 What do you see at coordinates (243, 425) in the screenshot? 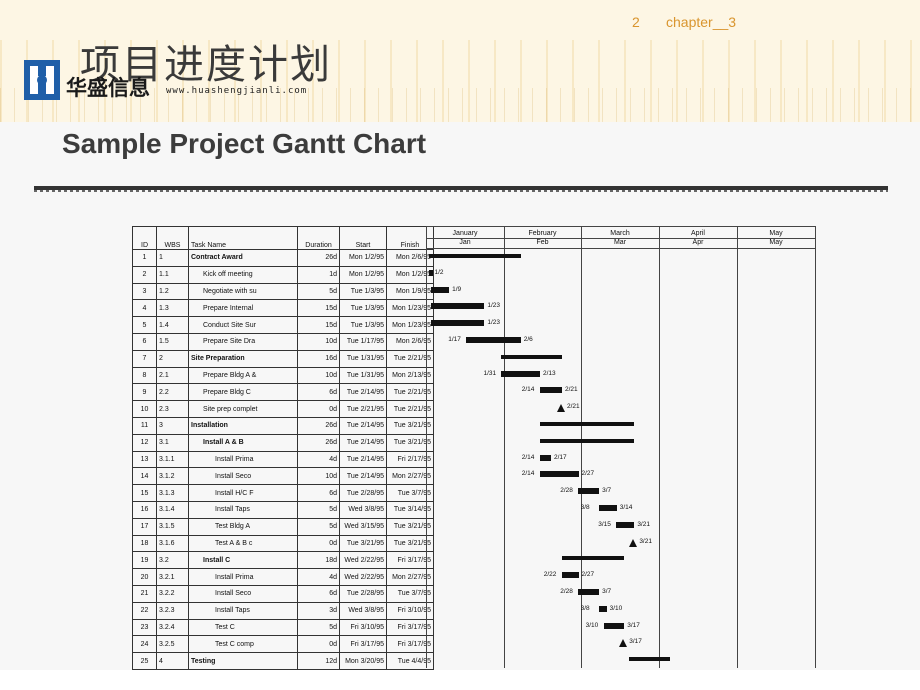
I see `cell-task-name: Installation` at bounding box center [243, 425].